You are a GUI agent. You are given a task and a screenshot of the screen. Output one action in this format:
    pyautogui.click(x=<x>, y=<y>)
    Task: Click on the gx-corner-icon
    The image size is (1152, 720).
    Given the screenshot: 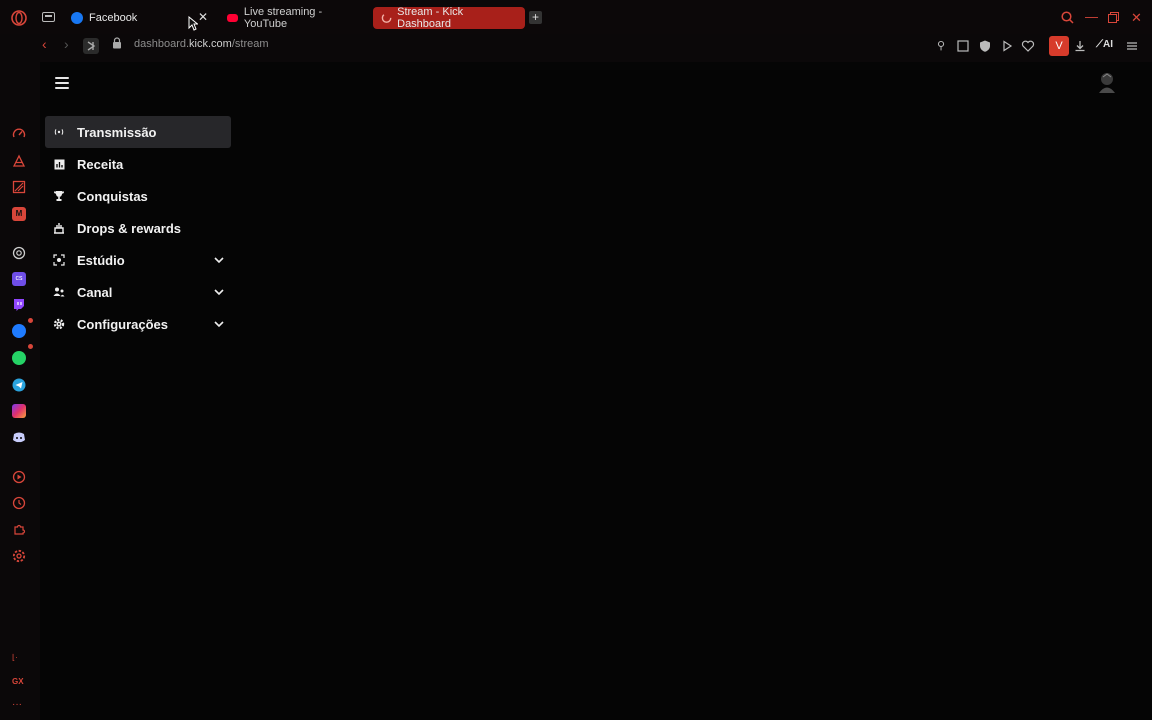 What is the action you would take?
    pyautogui.click(x=19, y=187)
    